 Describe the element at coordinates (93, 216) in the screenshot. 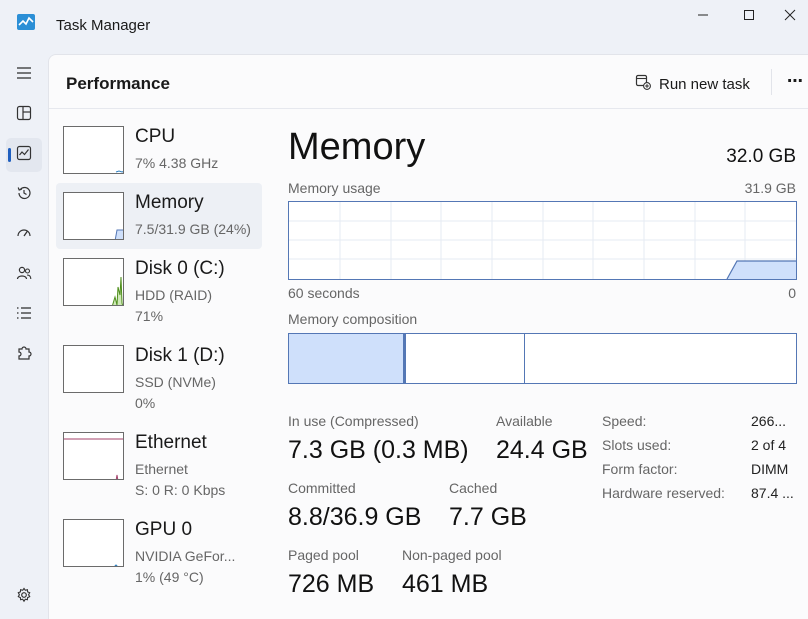

I see `memory-thumbnail-graph` at that location.